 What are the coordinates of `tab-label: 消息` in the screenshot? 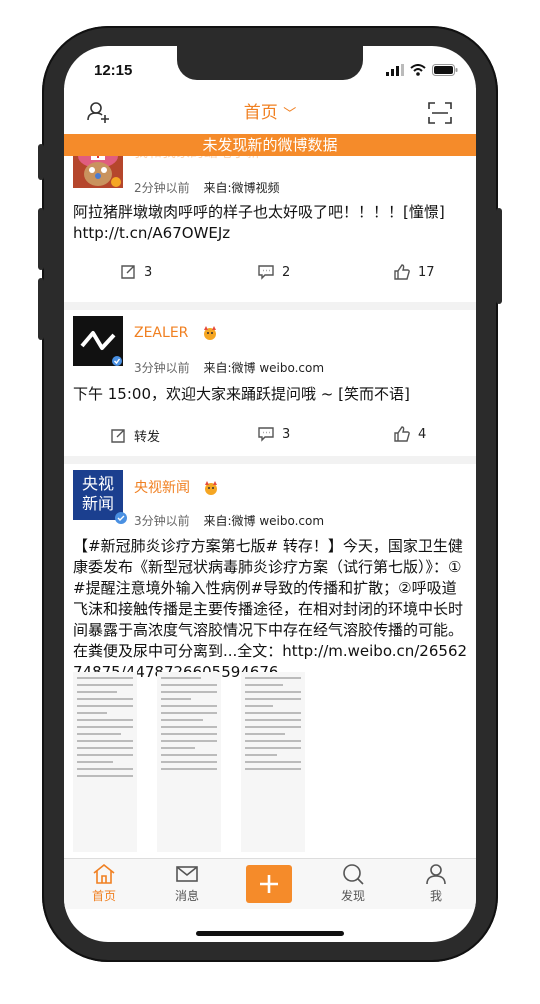 It's located at (186, 896).